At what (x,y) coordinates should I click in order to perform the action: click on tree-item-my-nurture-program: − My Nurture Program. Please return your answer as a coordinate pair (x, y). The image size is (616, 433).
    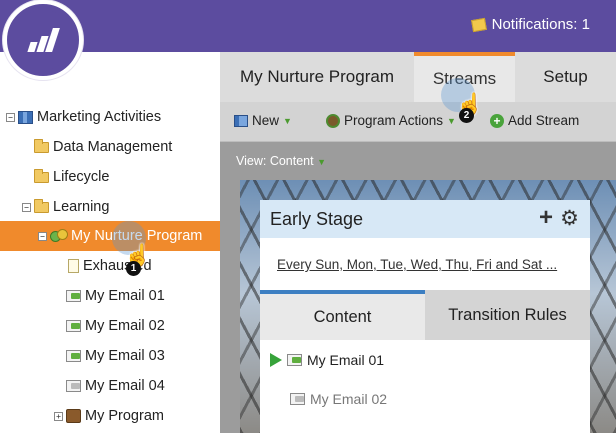
    Looking at the image, I should click on (110, 236).